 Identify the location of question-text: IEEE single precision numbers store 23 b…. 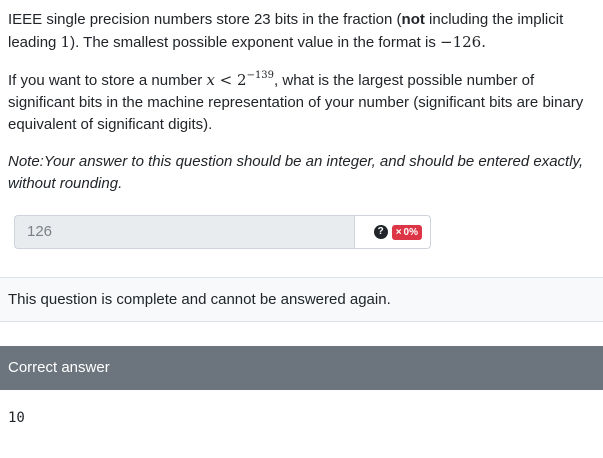
(205, 19).